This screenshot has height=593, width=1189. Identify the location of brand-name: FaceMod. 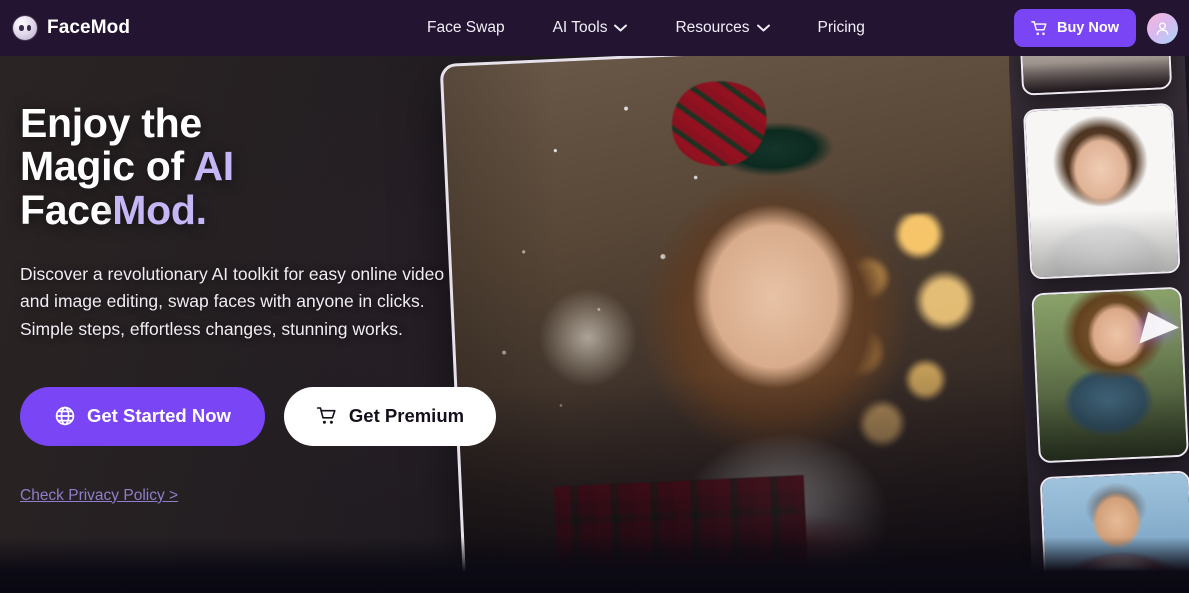
(89, 27).